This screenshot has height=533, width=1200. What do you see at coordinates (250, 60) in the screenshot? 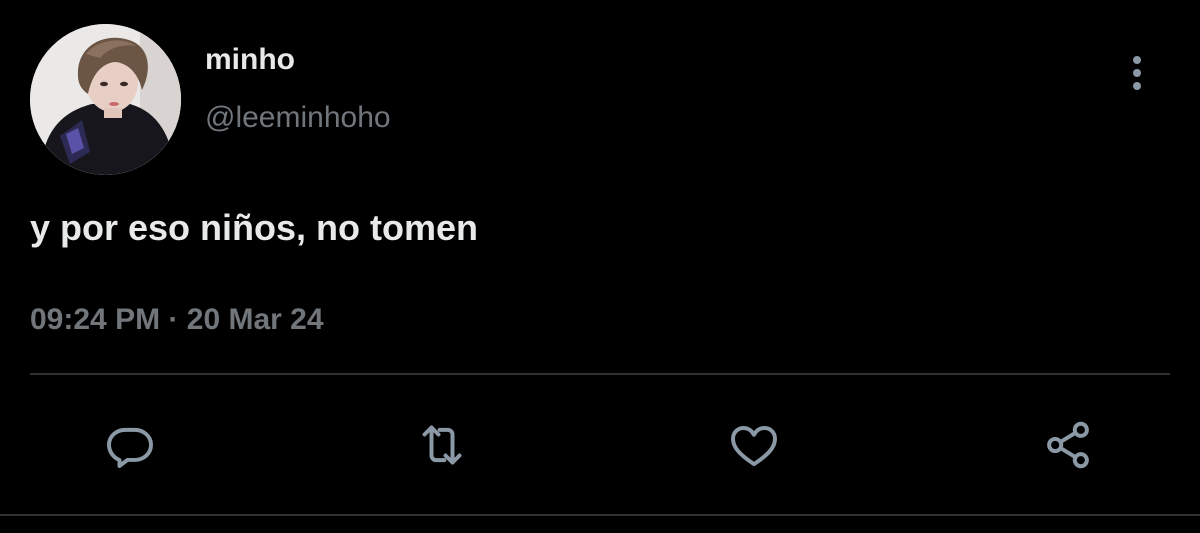
I see `display-name: minho` at bounding box center [250, 60].